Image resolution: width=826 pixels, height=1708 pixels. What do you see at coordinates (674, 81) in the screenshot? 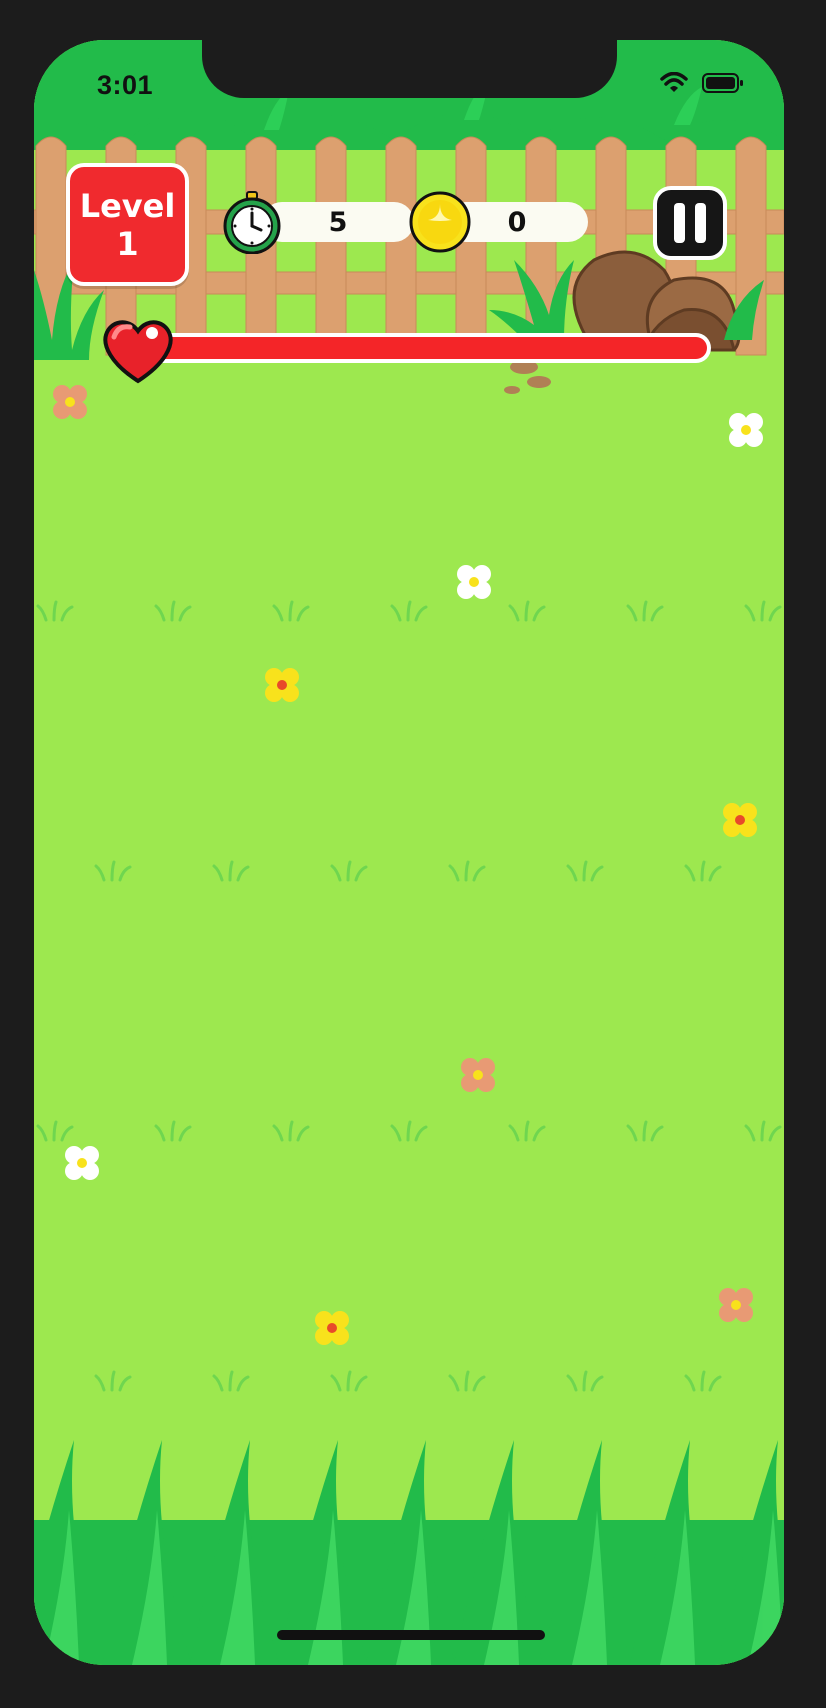
I see `wifi-icon` at bounding box center [674, 81].